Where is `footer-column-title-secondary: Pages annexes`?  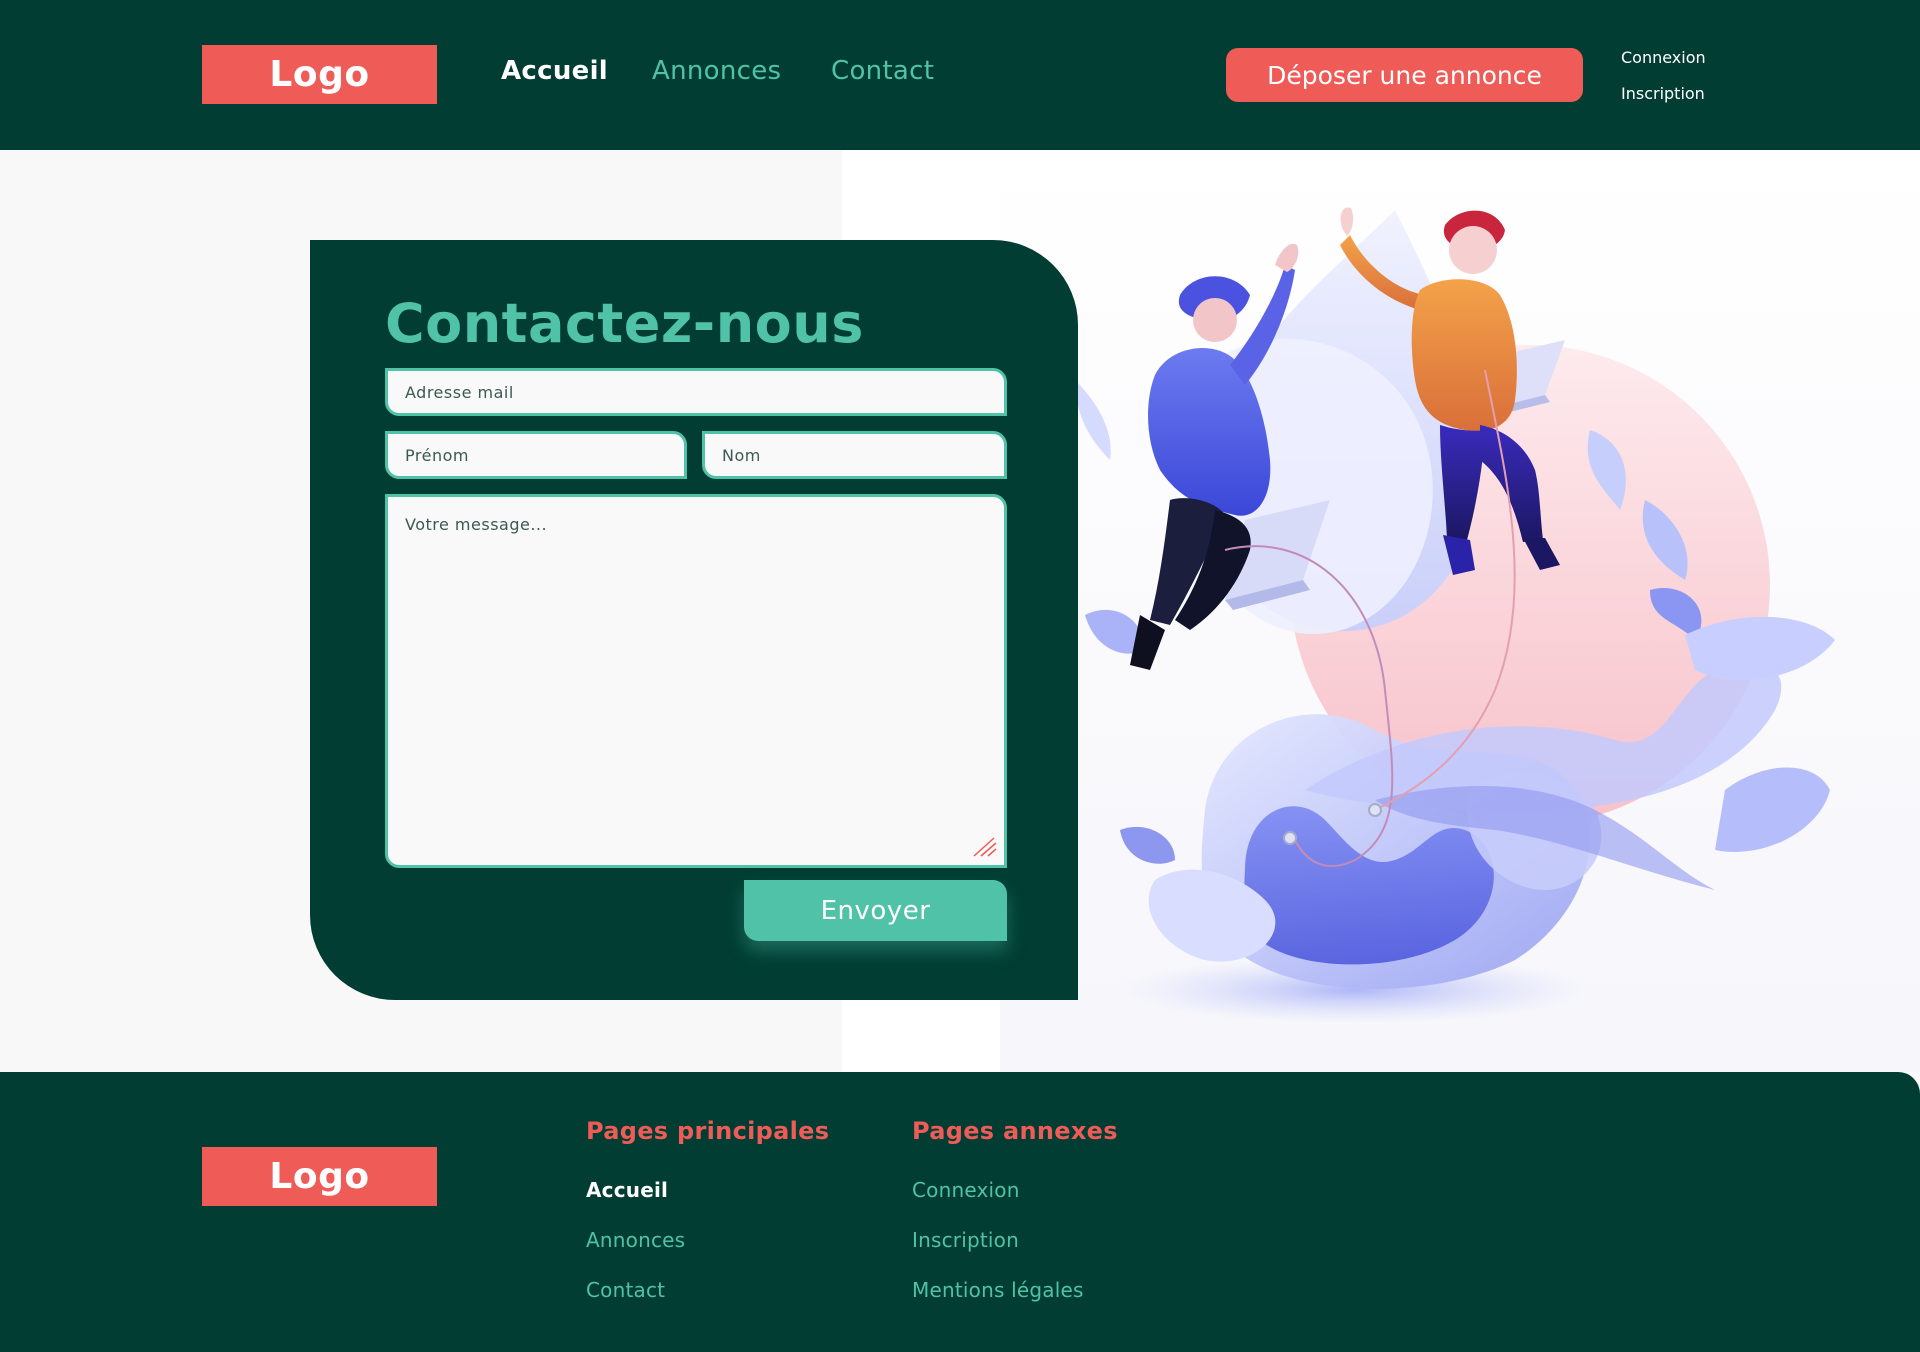 footer-column-title-secondary: Pages annexes is located at coordinates (1015, 1131).